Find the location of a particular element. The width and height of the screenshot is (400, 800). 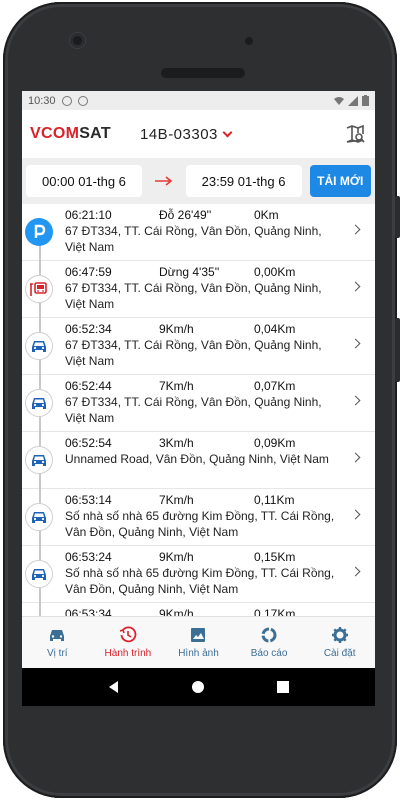

battery-icon is located at coordinates (365, 100).